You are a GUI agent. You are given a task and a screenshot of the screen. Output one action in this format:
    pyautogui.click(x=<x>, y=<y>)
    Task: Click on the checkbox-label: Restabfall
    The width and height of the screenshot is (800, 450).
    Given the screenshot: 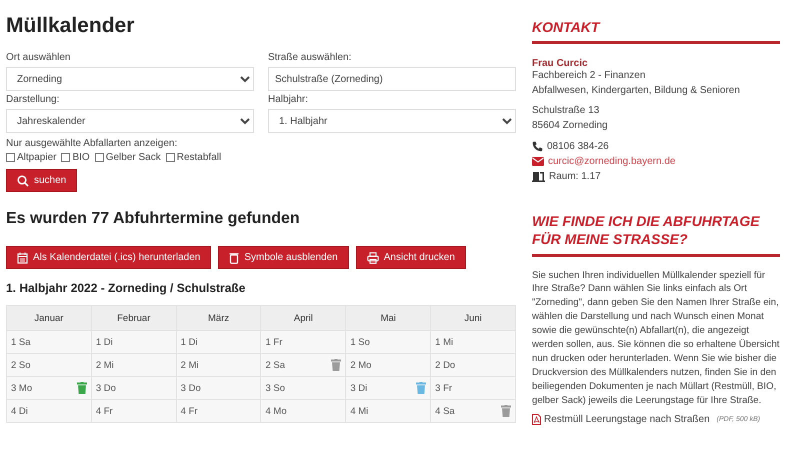 What is the action you would take?
    pyautogui.click(x=199, y=157)
    